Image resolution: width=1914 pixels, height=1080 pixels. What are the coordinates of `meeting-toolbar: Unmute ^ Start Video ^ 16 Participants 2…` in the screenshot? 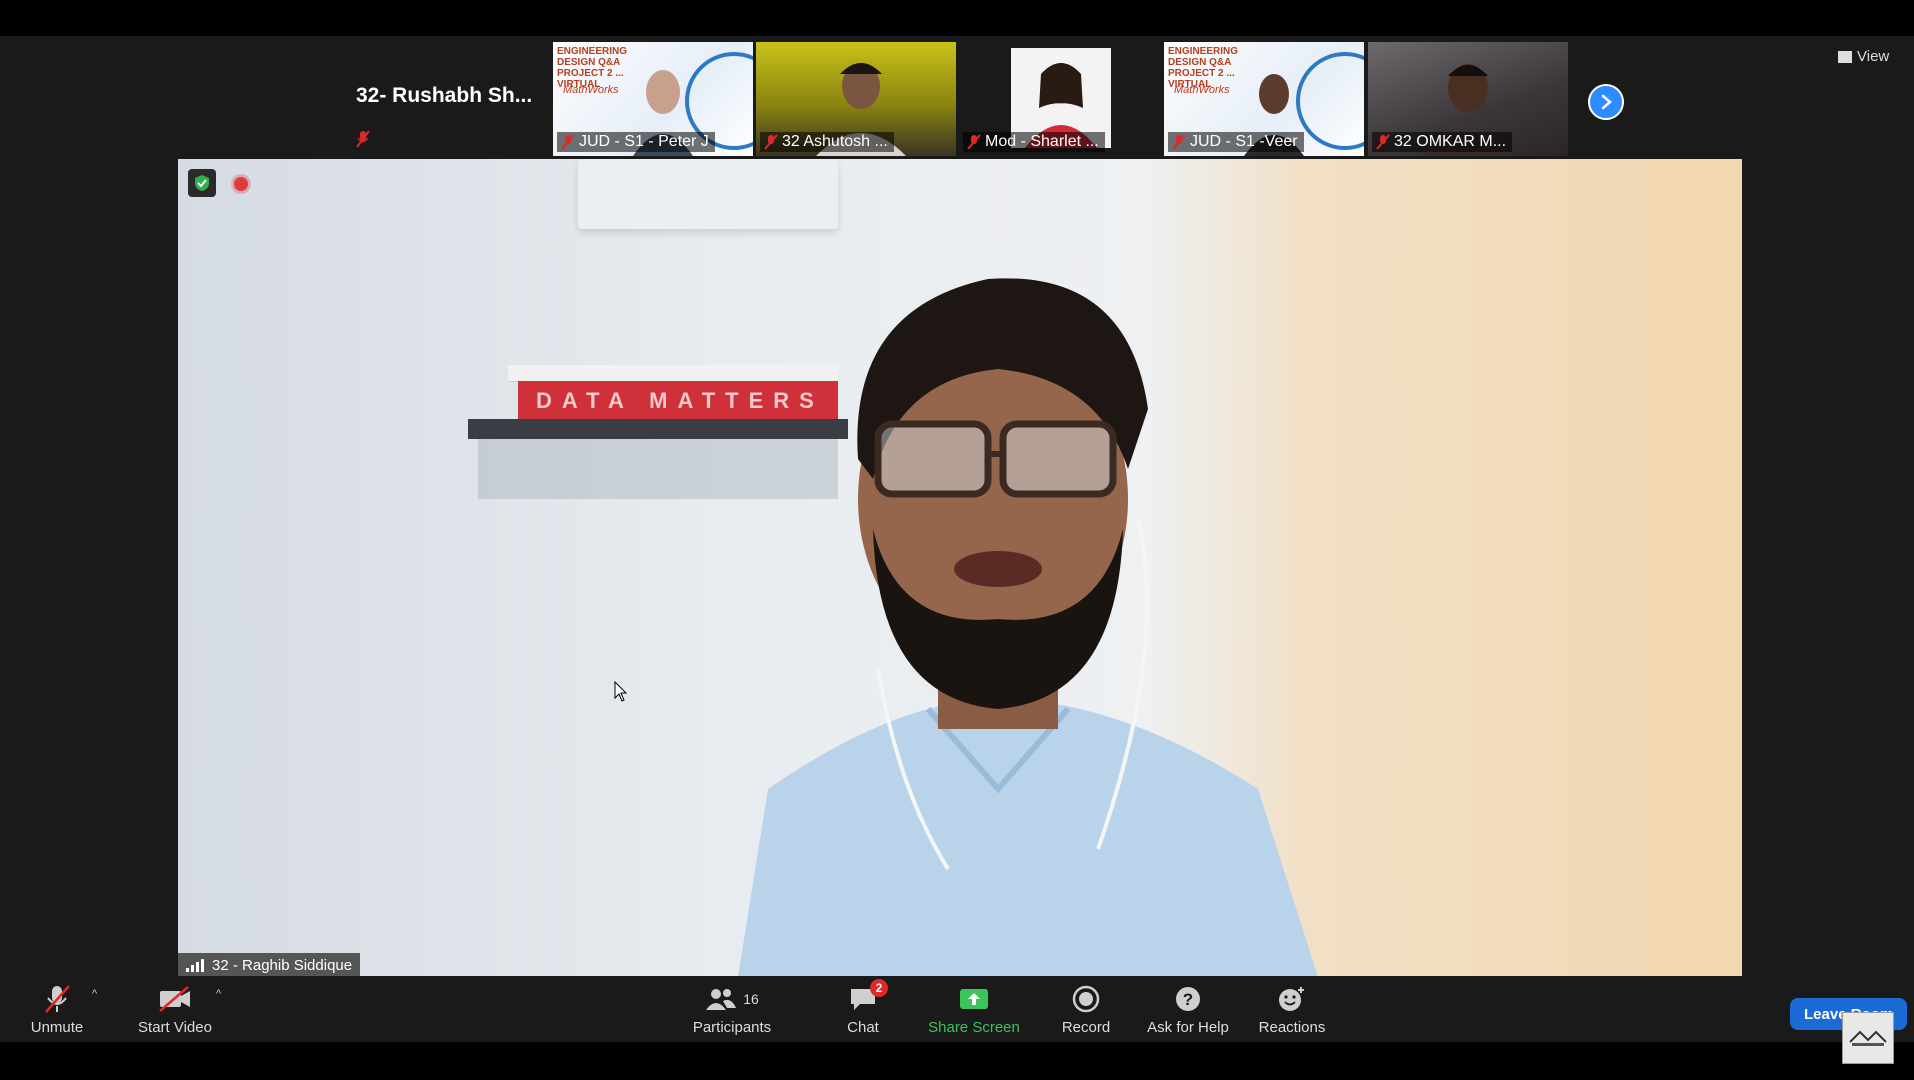 It's located at (957, 1020).